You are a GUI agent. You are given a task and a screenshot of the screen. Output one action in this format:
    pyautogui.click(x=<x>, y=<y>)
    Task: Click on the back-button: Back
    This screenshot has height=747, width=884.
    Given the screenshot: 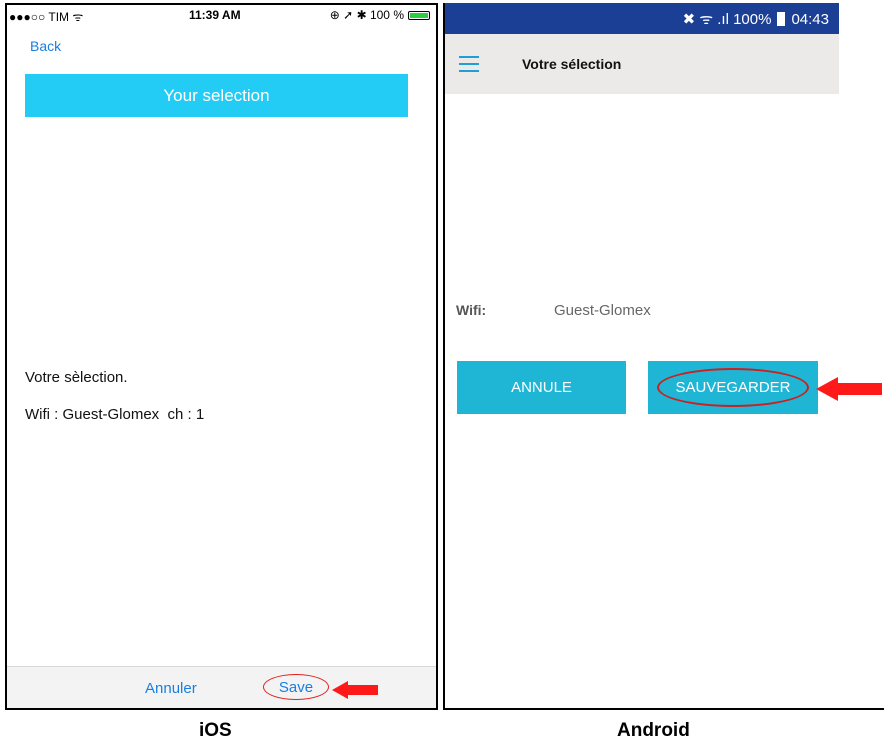 What is the action you would take?
    pyautogui.click(x=45, y=46)
    